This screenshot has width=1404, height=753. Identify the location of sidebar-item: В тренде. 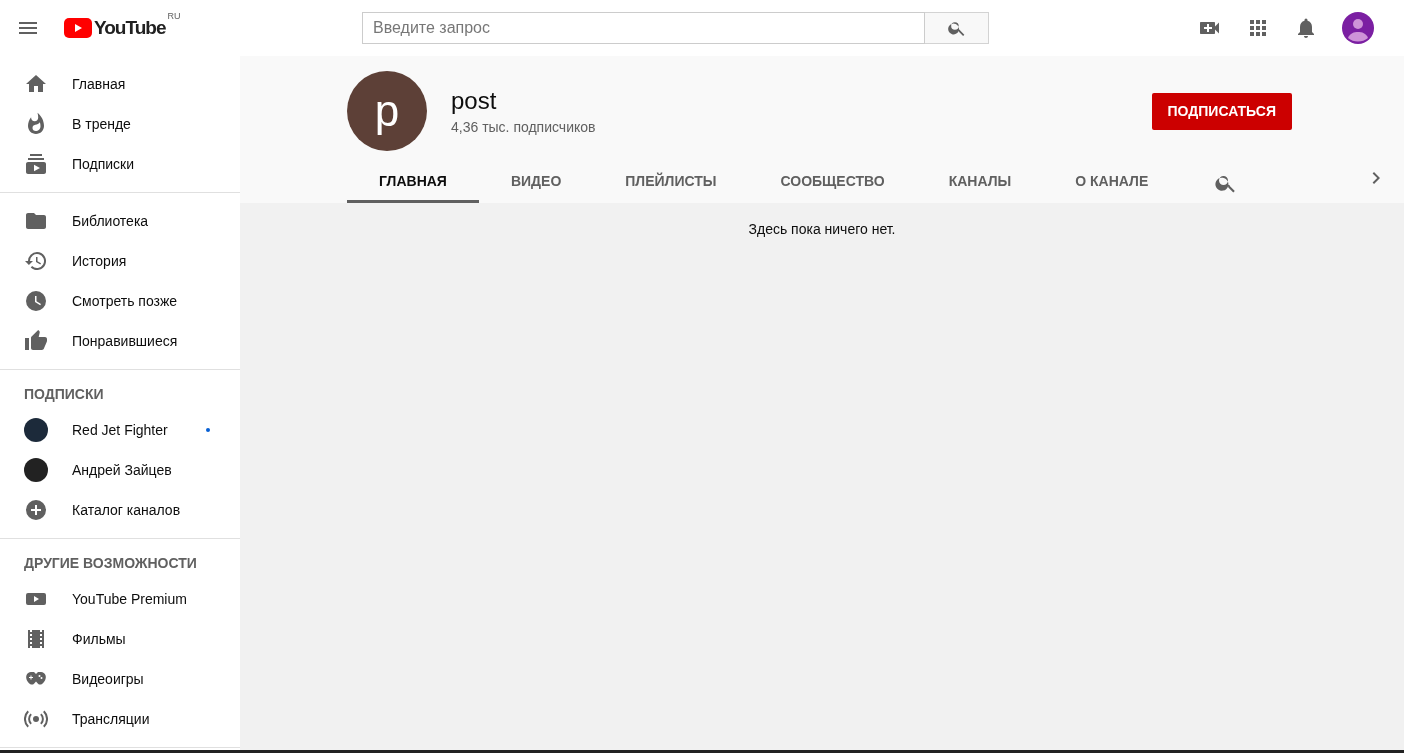
(120, 124).